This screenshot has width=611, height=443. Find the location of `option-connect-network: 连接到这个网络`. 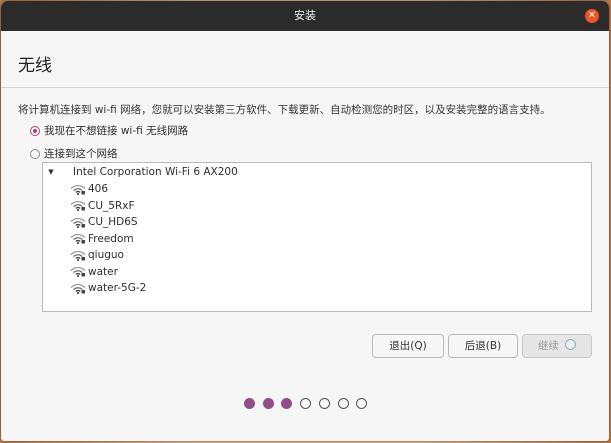

option-connect-network: 连接到这个网络 is located at coordinates (74, 153).